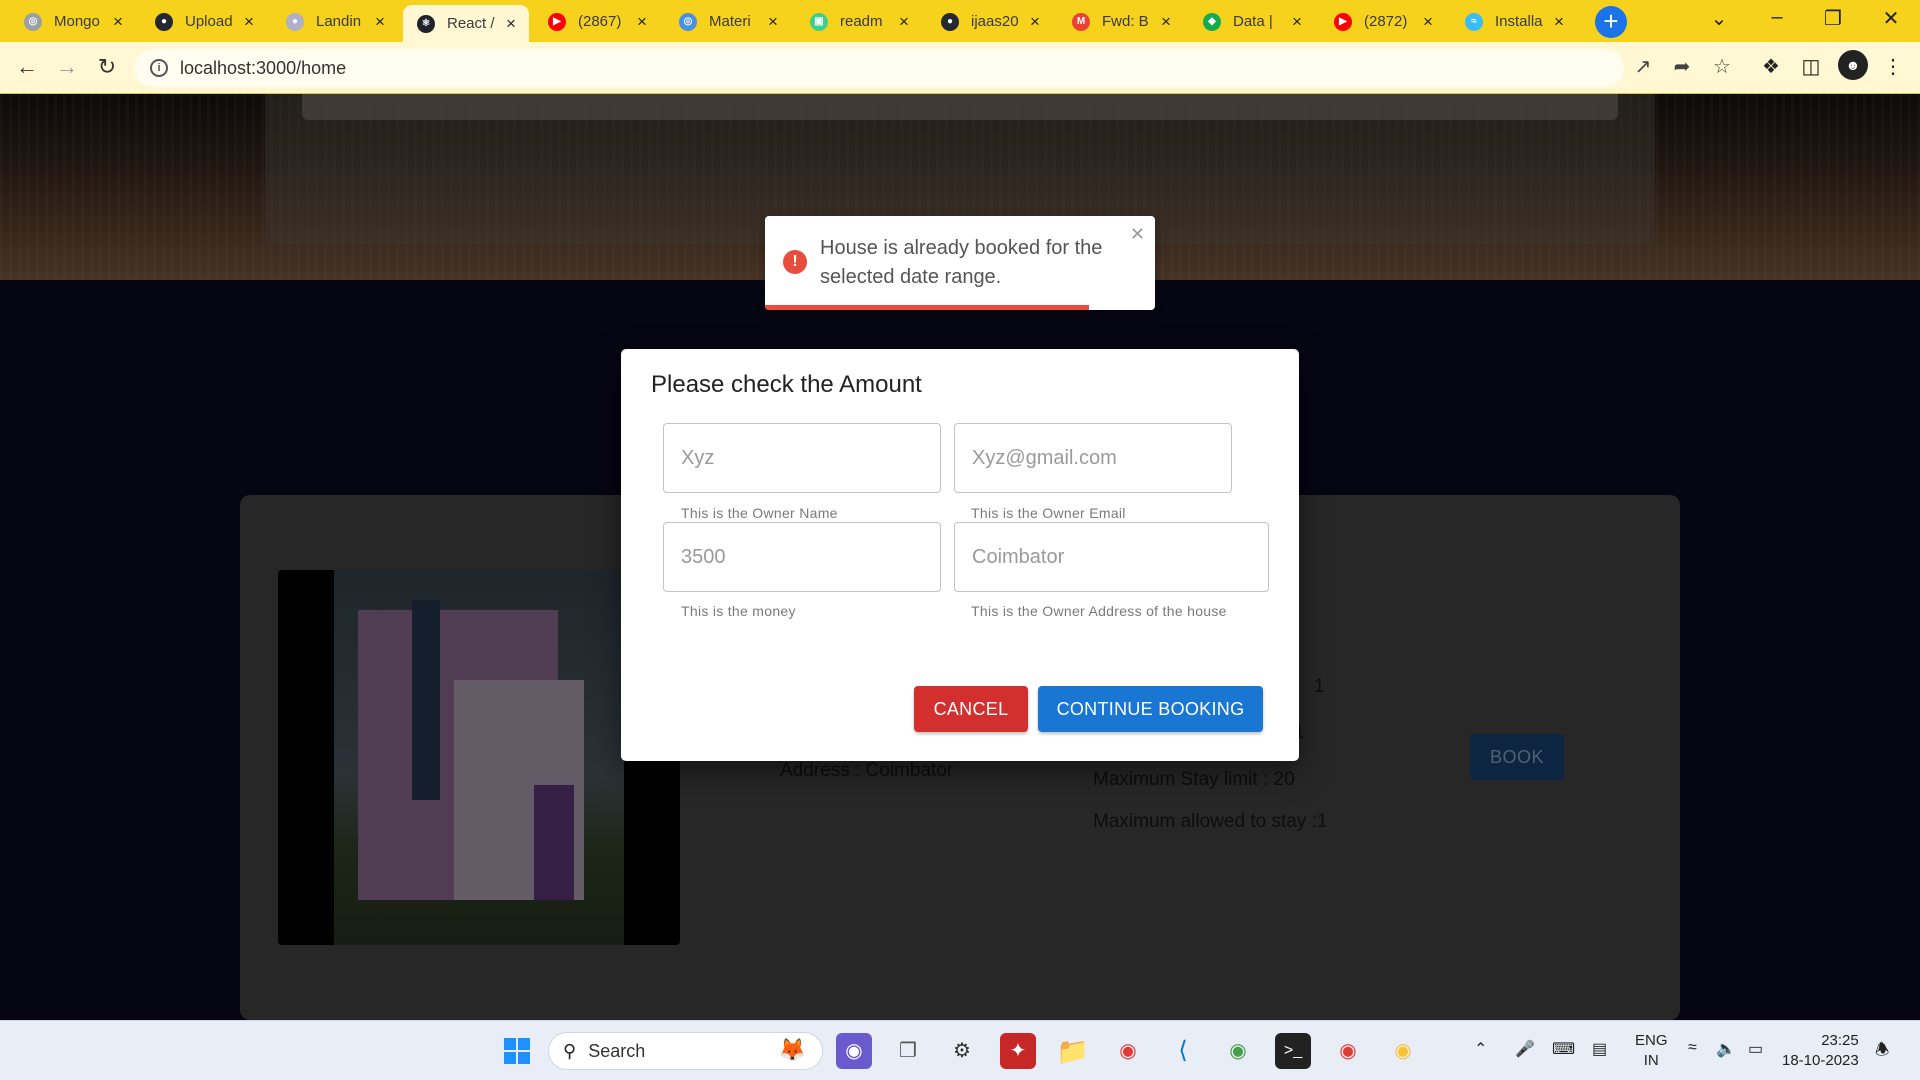 This screenshot has height=1080, width=1920. What do you see at coordinates (1293, 1051) in the screenshot?
I see `terminal-icon: >_` at bounding box center [1293, 1051].